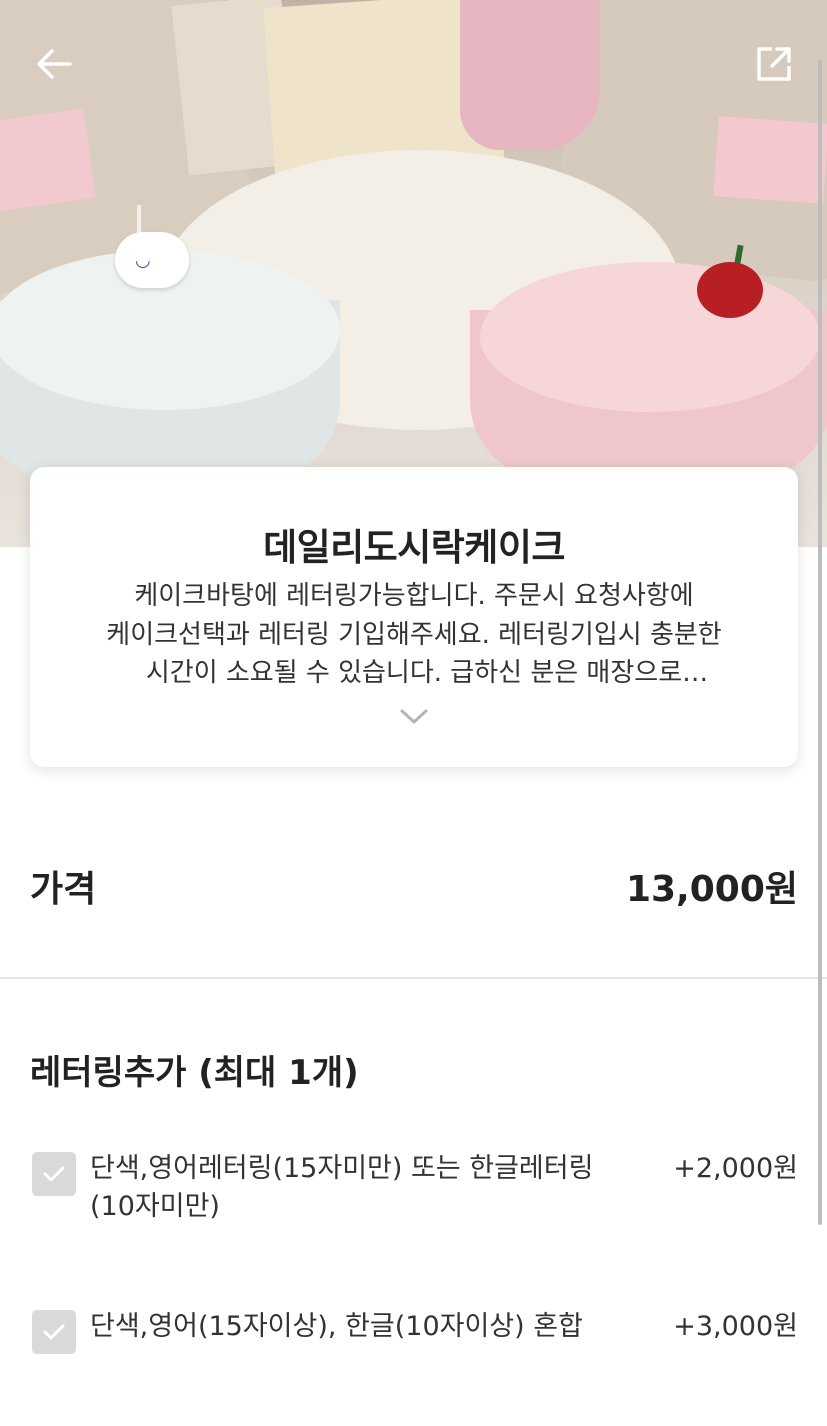 The image size is (827, 1426). I want to click on option-price: +3,000원, so click(735, 1326).